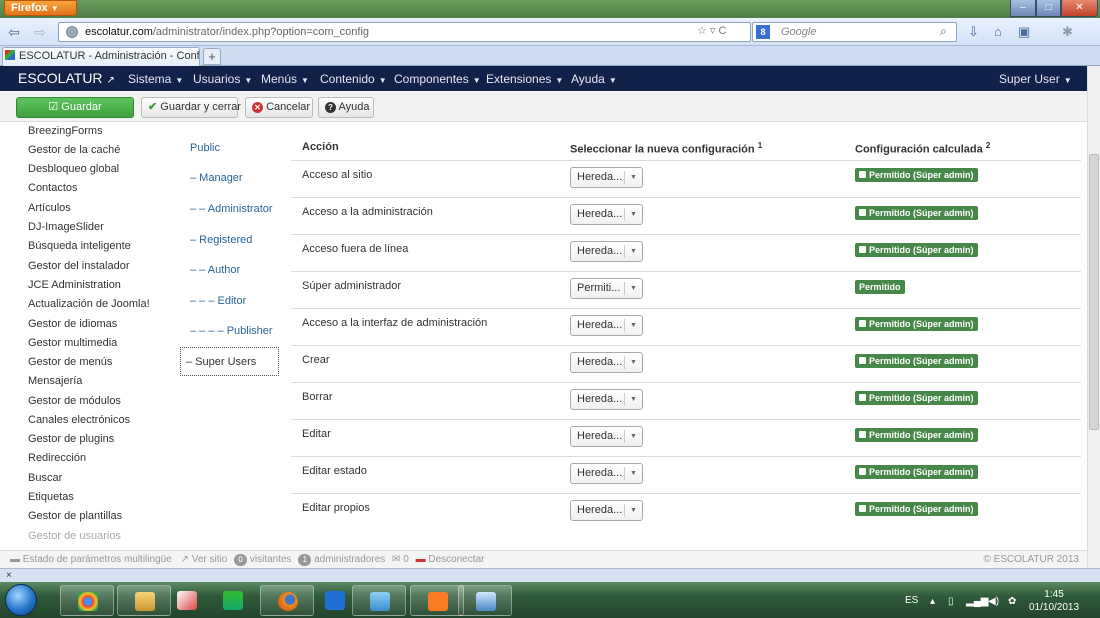  I want to click on group-tab-public: Public, so click(205, 148).